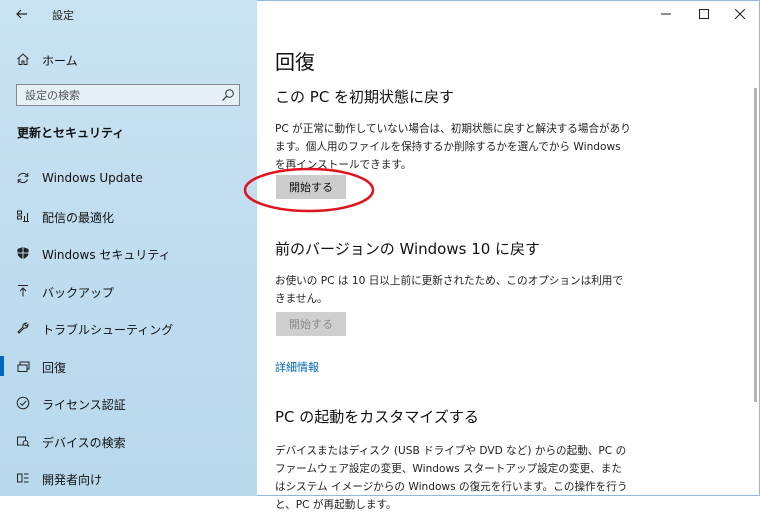 The image size is (760, 514). Describe the element at coordinates (84, 405) in the screenshot. I see `sidebar-item-label: ライセンス認証` at that location.